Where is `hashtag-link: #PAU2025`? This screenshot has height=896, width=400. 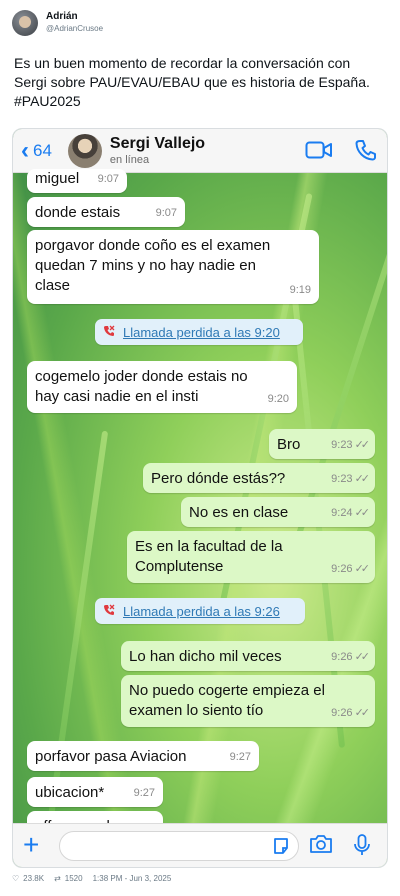
hashtag-link: #PAU2025 is located at coordinates (202, 101).